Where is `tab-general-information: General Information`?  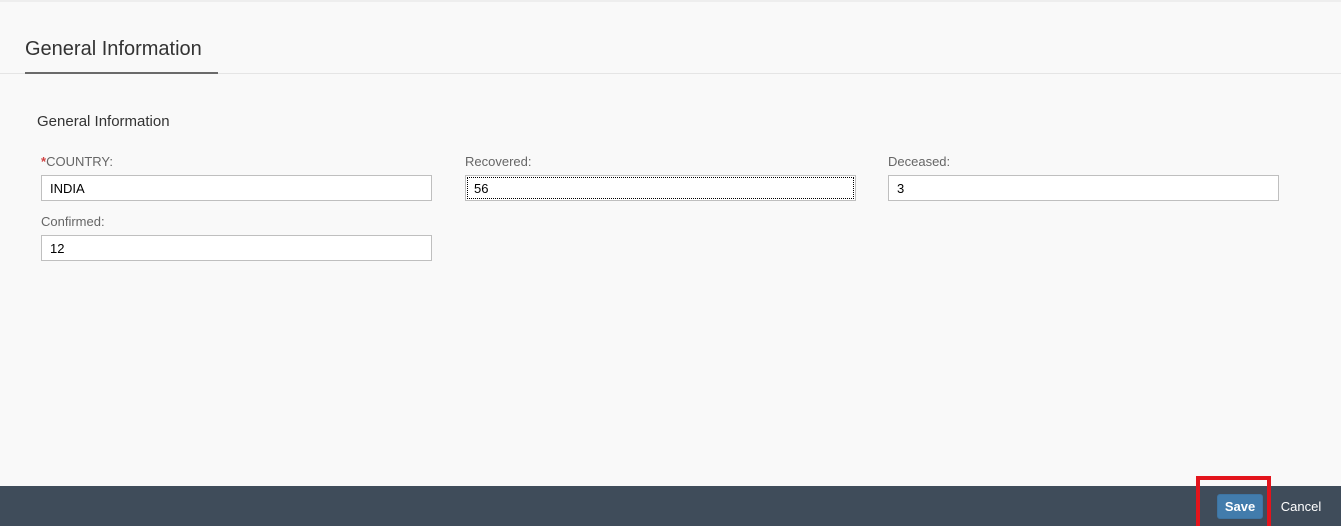
tab-general-information: General Information is located at coordinates (113, 49).